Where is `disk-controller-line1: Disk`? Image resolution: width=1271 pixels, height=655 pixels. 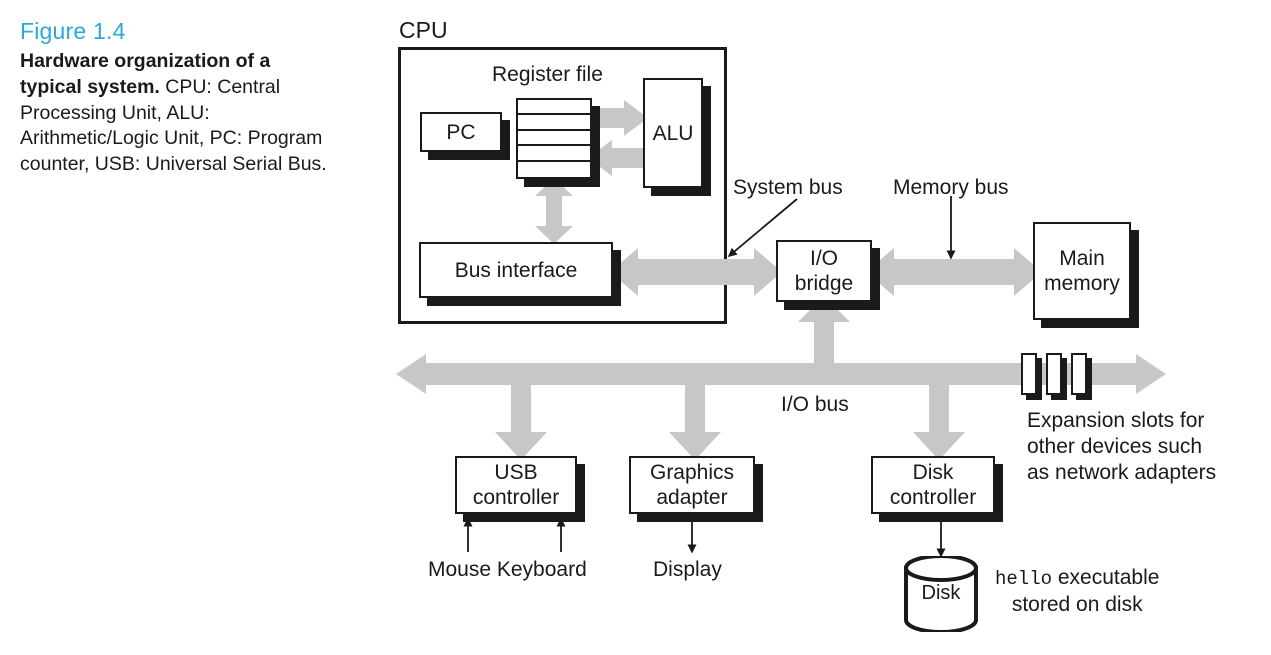
disk-controller-line1: Disk is located at coordinates (933, 472).